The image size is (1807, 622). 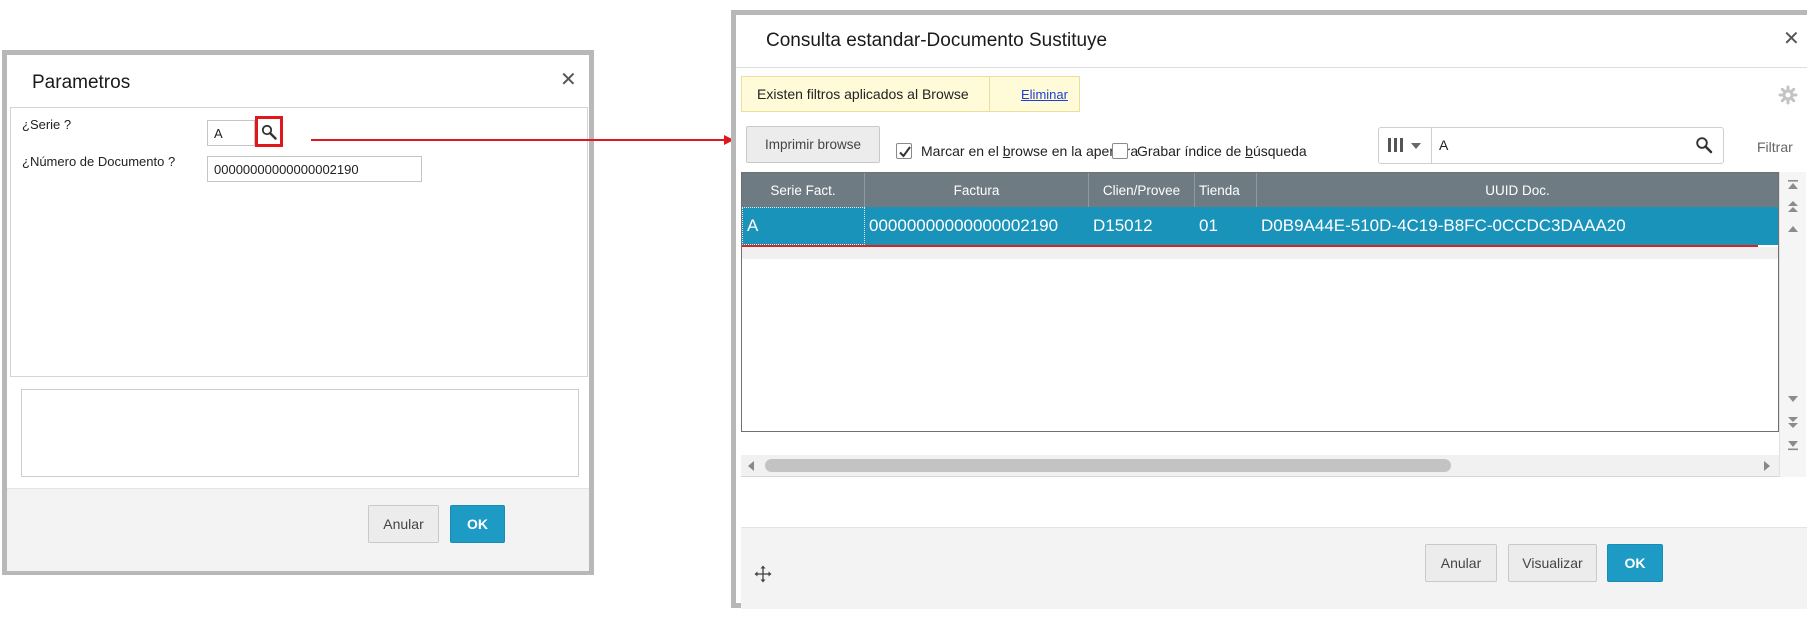 I want to click on column-header-factura: Factura, so click(x=977, y=190).